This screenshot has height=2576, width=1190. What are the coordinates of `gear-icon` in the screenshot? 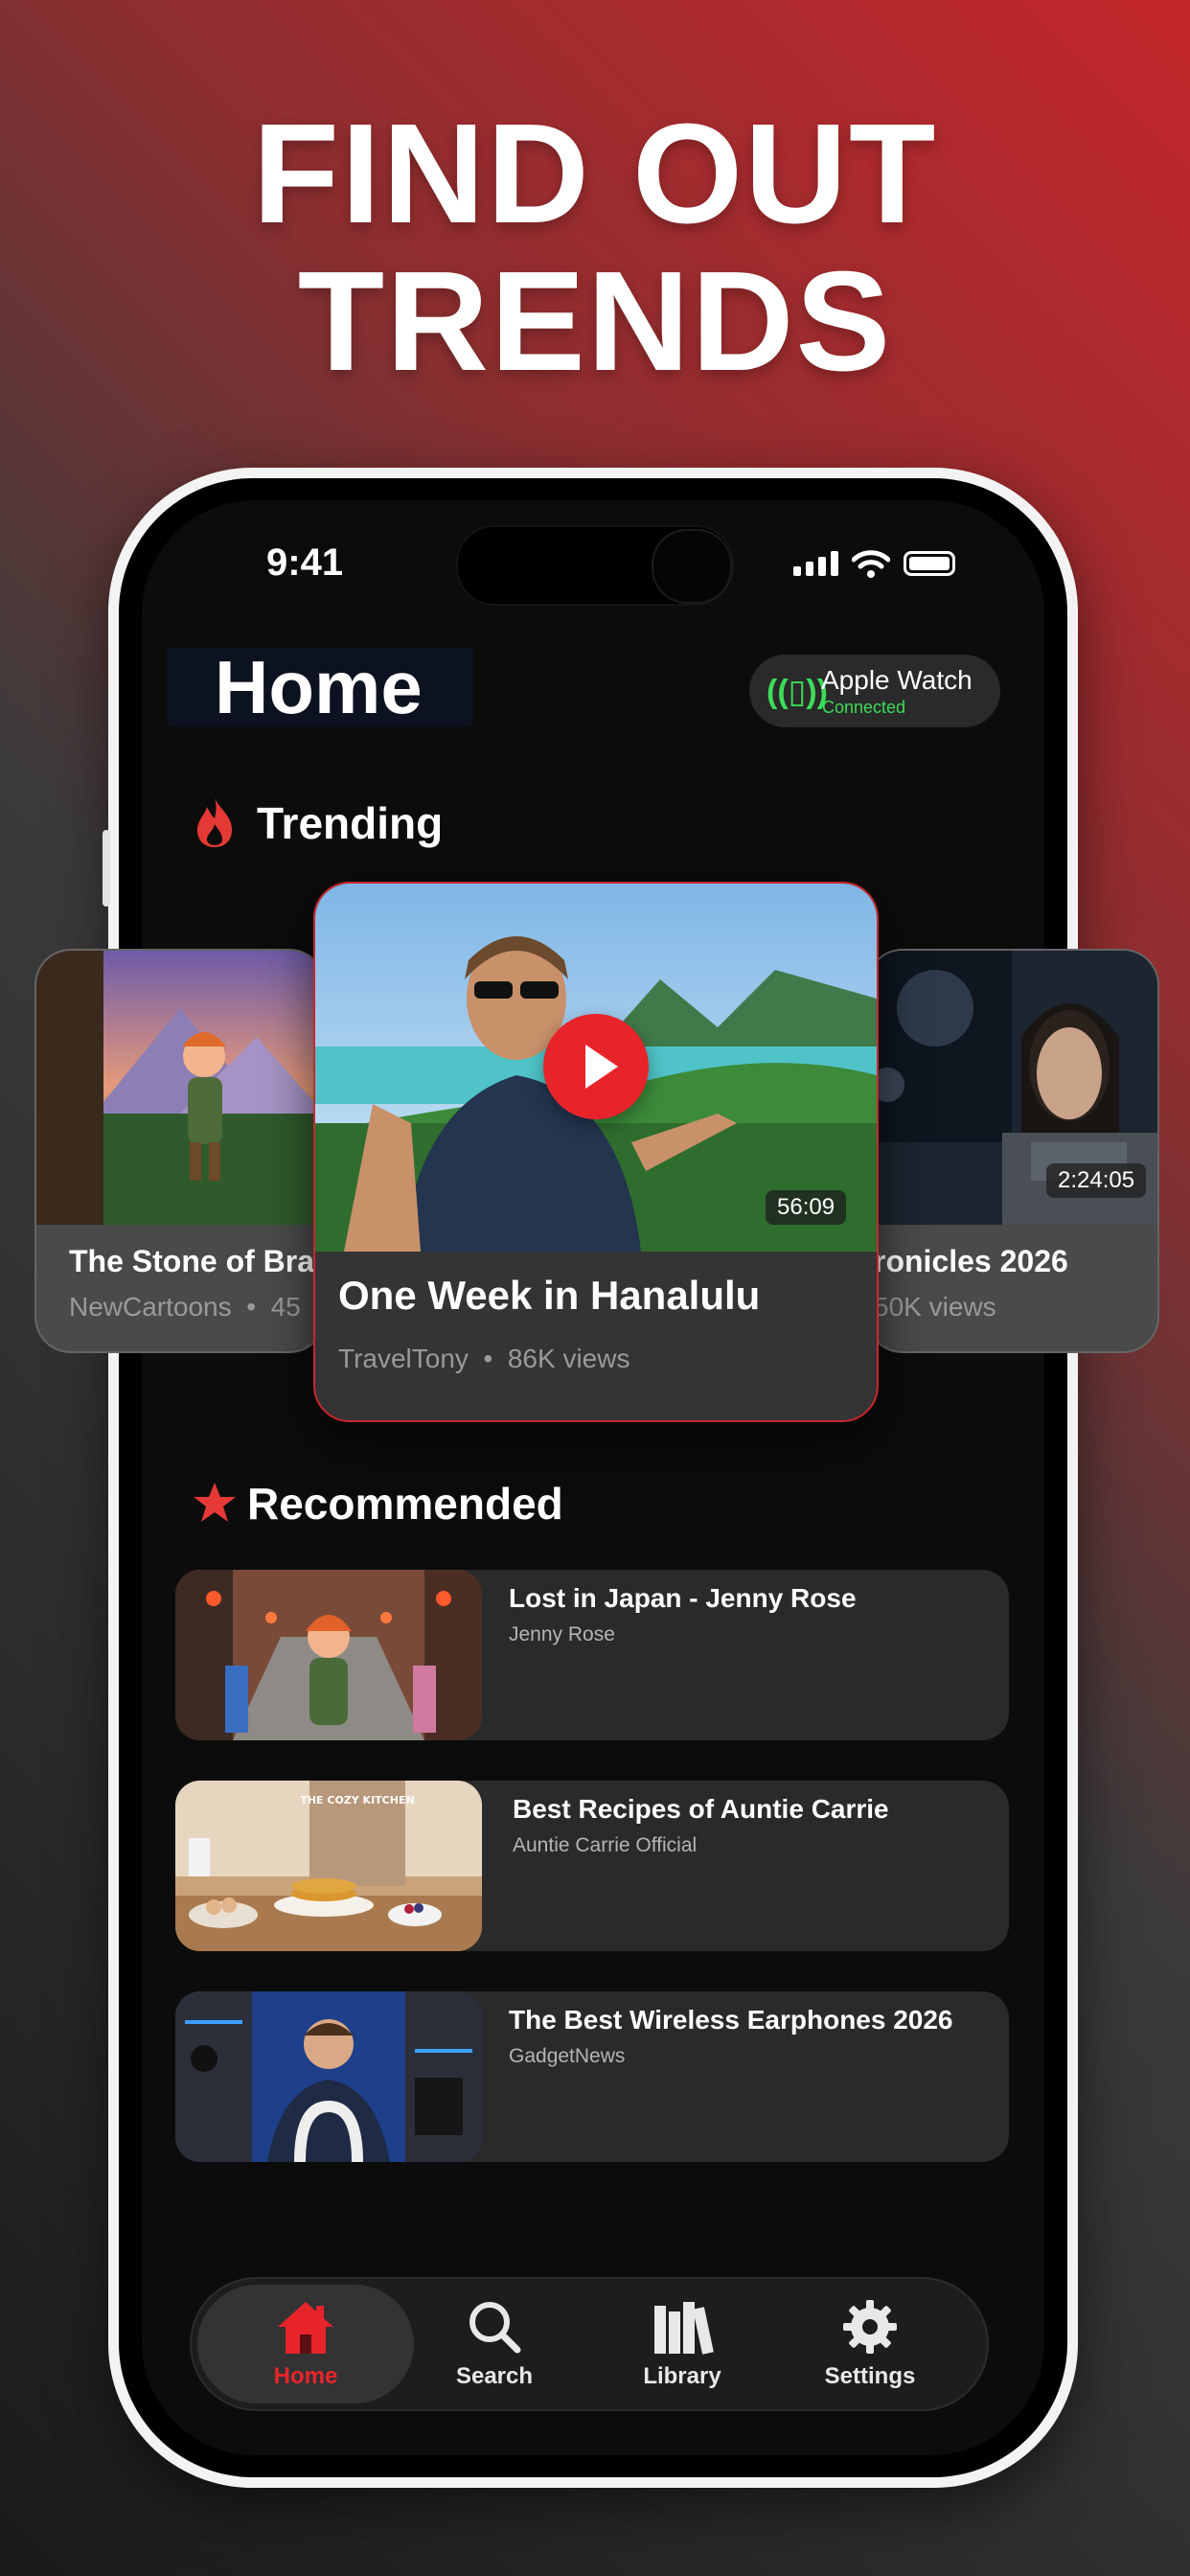 It's located at (870, 2327).